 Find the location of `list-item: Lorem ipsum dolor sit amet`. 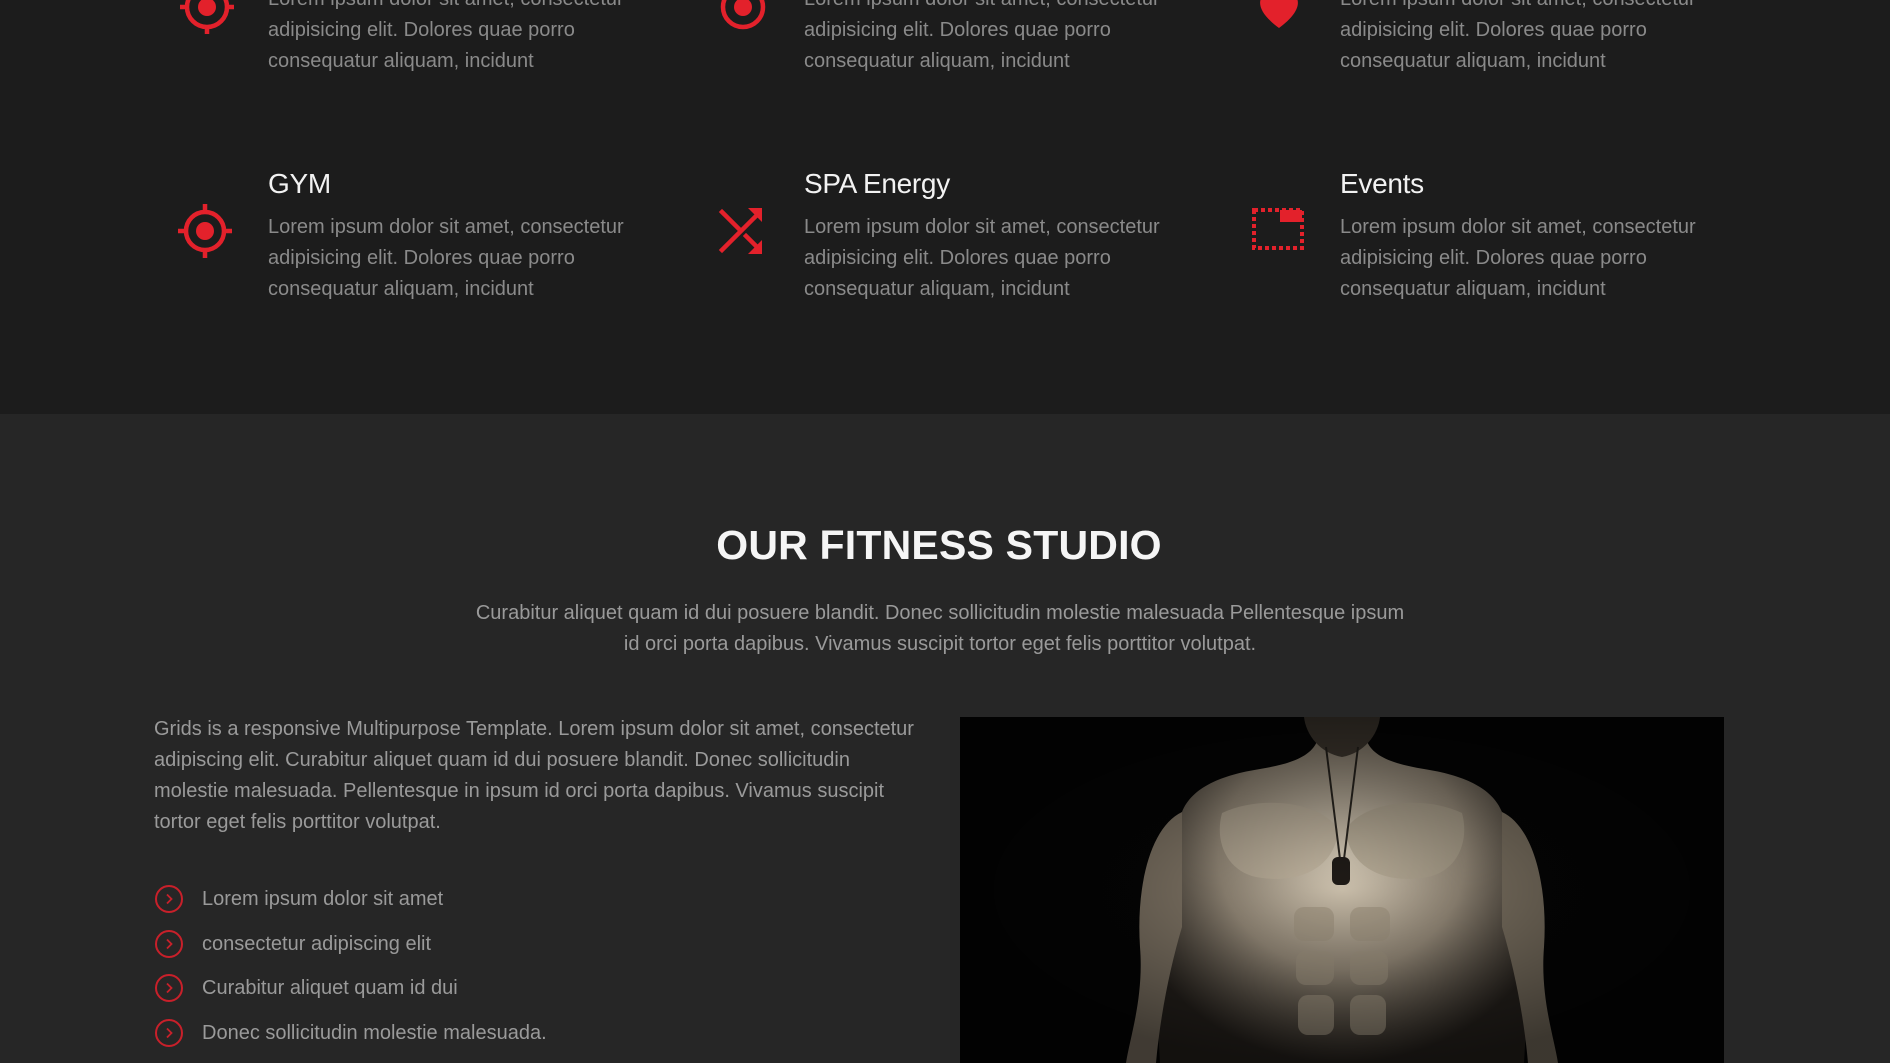

list-item: Lorem ipsum dolor sit amet is located at coordinates (350, 906).